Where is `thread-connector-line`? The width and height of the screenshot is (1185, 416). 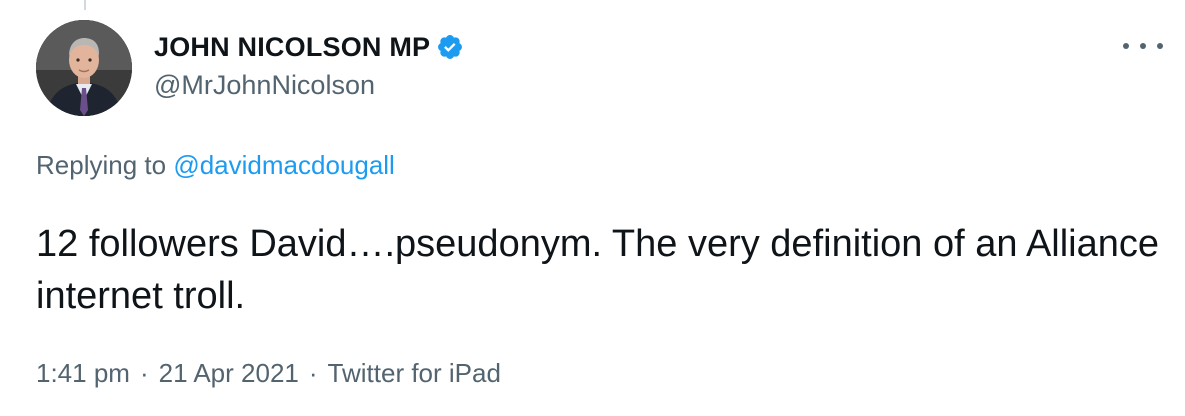 thread-connector-line is located at coordinates (85, 5).